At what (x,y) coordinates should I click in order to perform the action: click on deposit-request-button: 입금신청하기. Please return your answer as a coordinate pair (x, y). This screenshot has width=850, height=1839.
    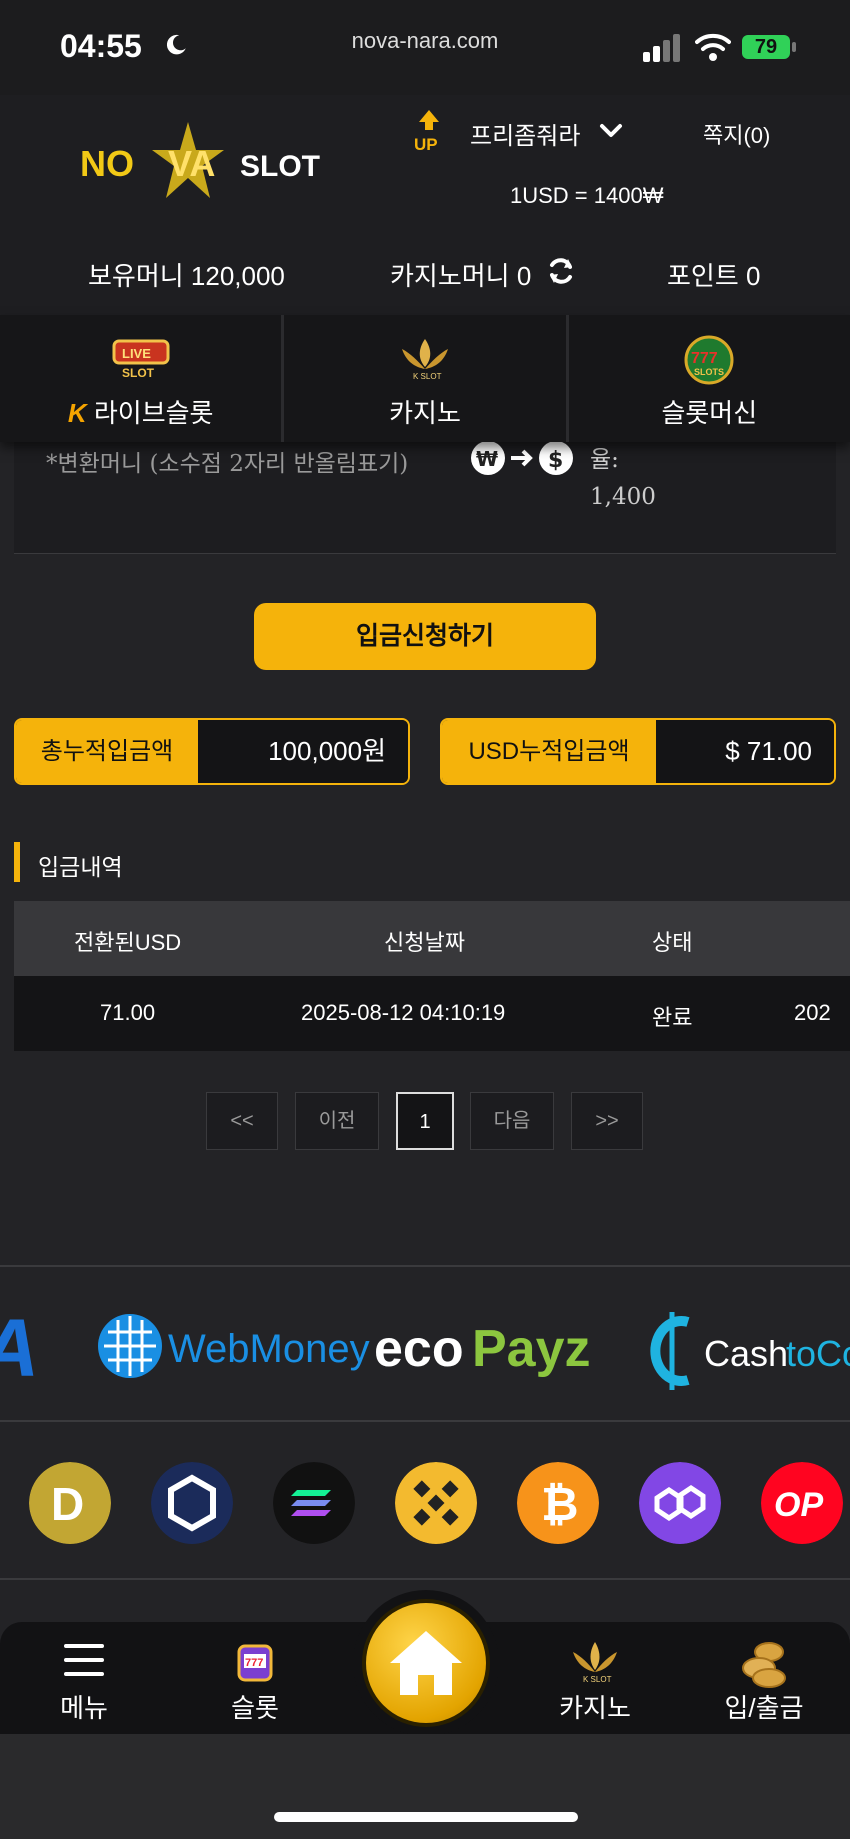
    Looking at the image, I should click on (425, 636).